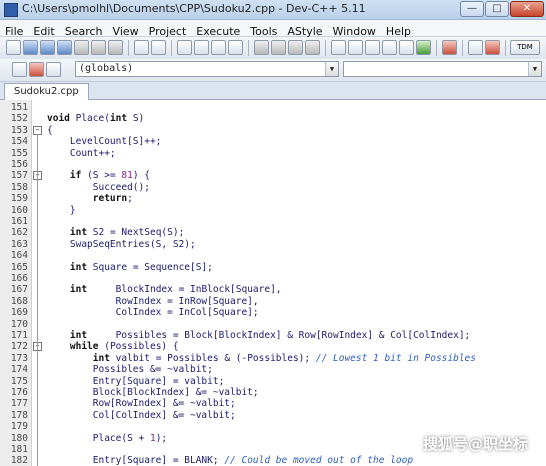  Describe the element at coordinates (273, 255) in the screenshot. I see `code-line: 164` at that location.